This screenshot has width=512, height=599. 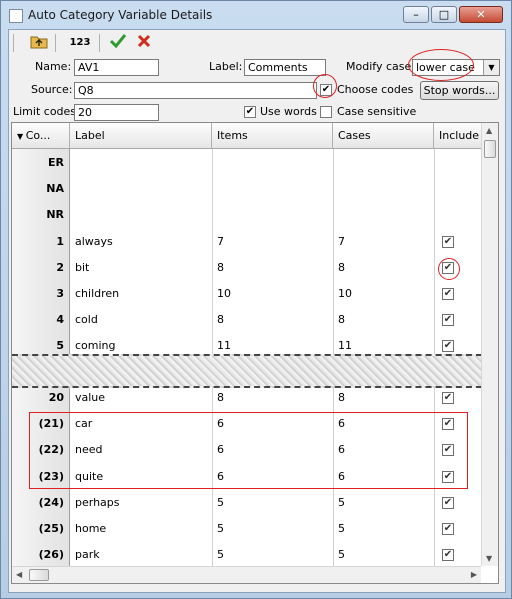 I want to click on row-code: (23), so click(x=38, y=476).